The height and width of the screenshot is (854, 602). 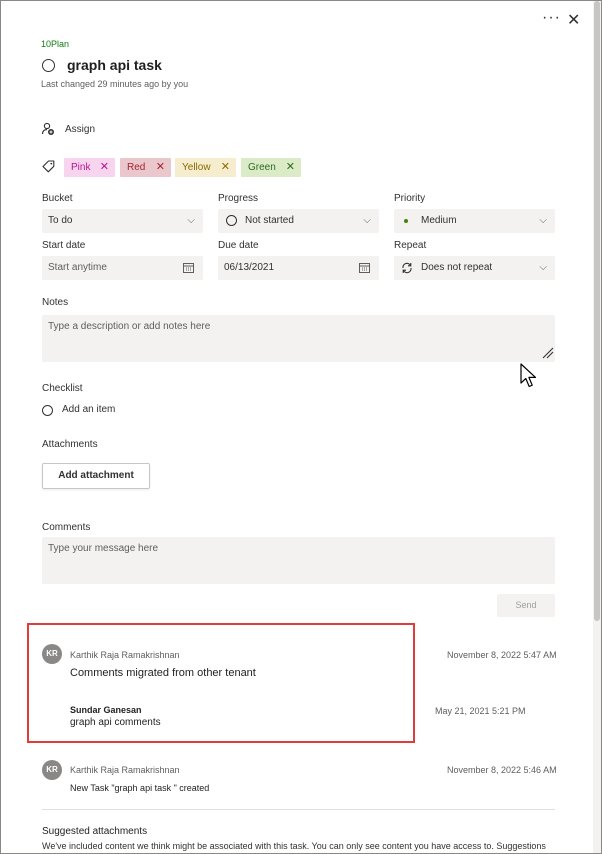 I want to click on progress-value: Not started, so click(x=269, y=220).